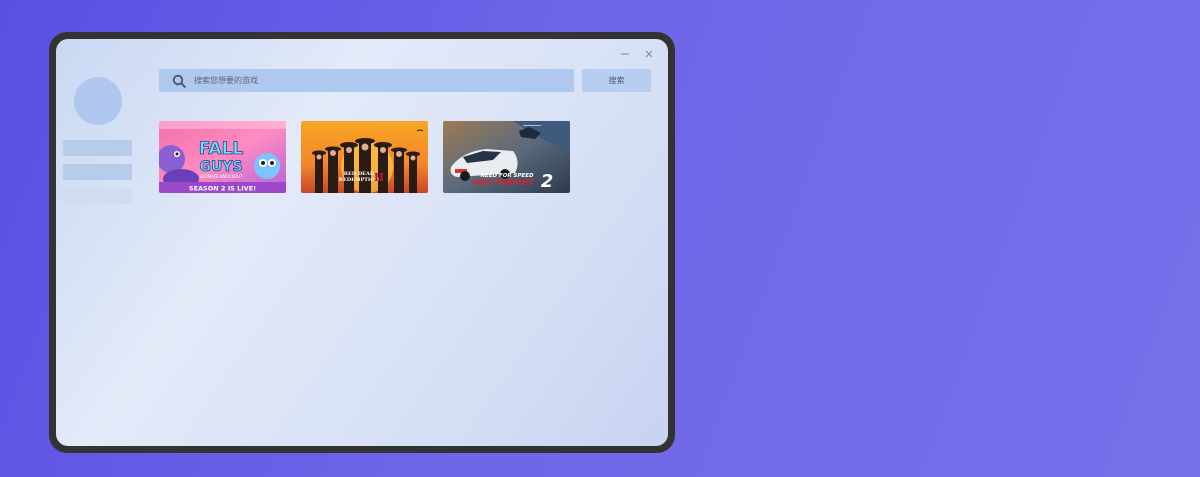 This screenshot has width=1200, height=477. I want to click on game-card-need-for-speed: NEED FOR SPEED HOT PURSUIT 2, so click(506, 157).